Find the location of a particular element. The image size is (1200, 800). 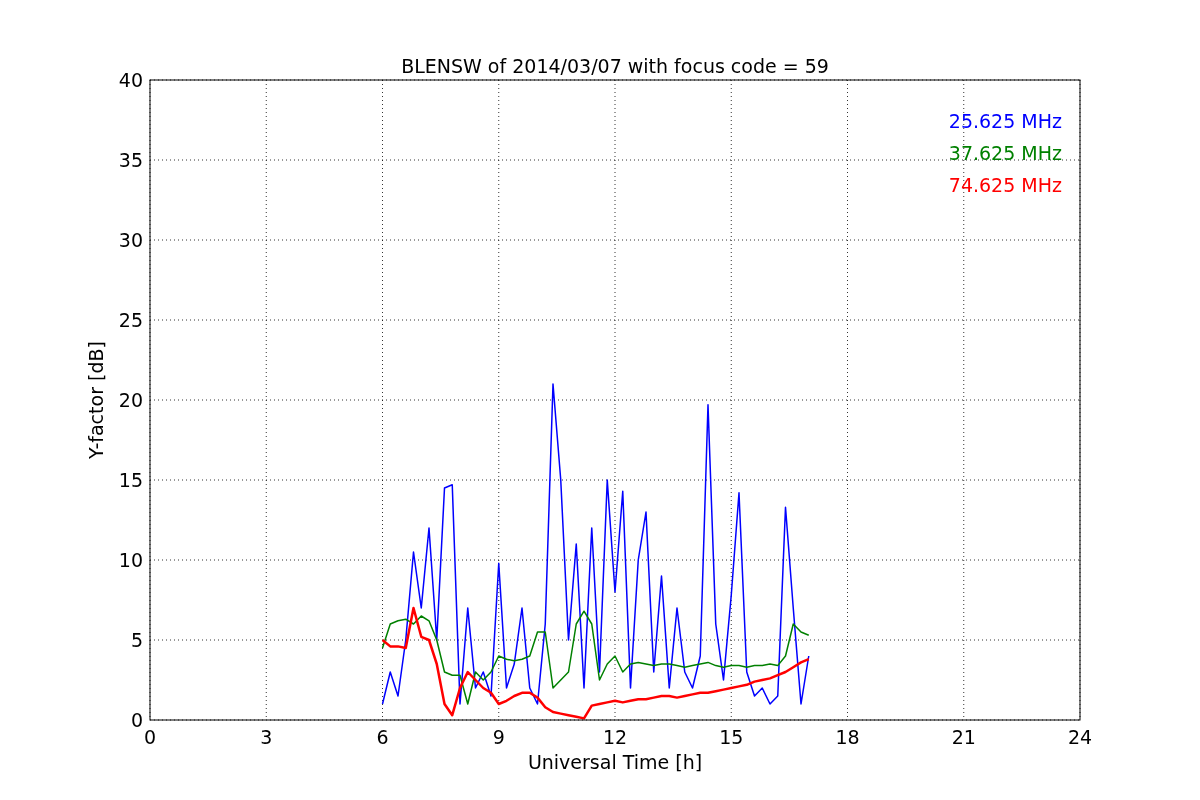

y-axis-label: Y-factor [dB] is located at coordinates (96, 400).